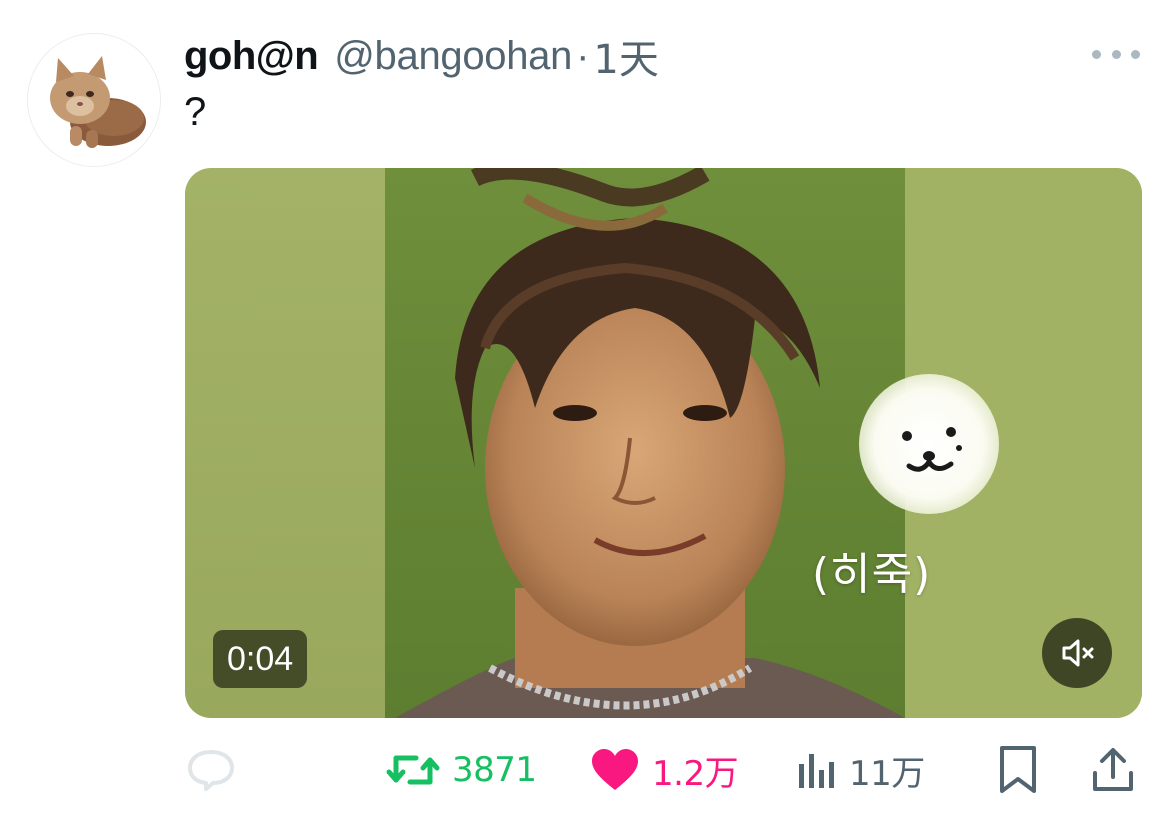 This screenshot has width=1170, height=815. I want to click on video-caption: (히죽), so click(872, 574).